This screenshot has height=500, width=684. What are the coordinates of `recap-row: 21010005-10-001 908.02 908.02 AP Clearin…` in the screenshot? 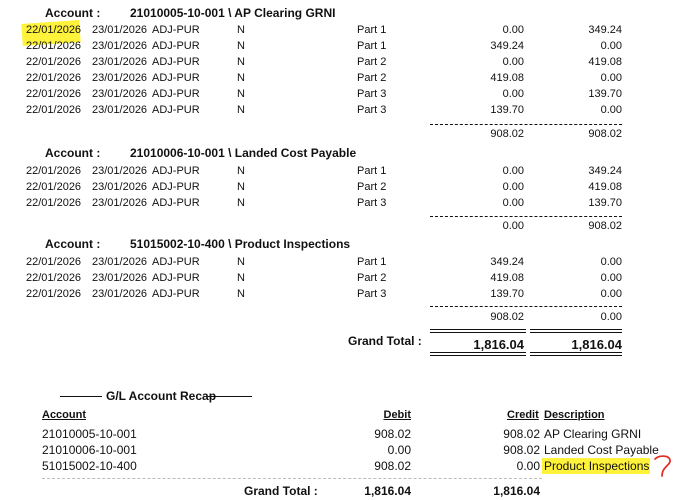 It's located at (342, 435).